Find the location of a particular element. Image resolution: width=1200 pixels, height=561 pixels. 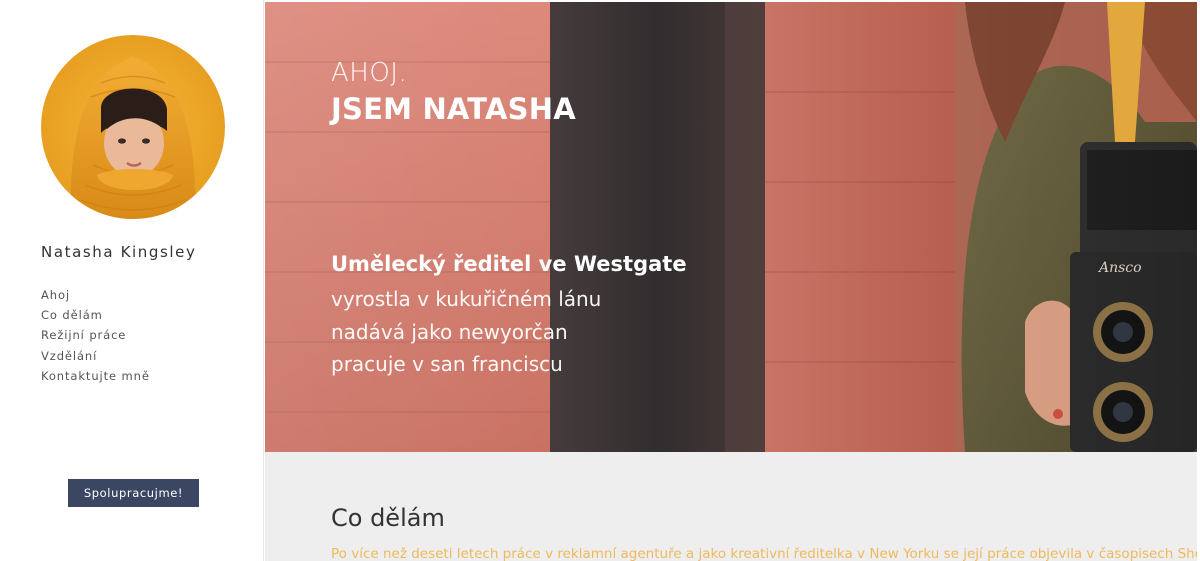

cta-button: Spolupracujme! is located at coordinates (133, 493).